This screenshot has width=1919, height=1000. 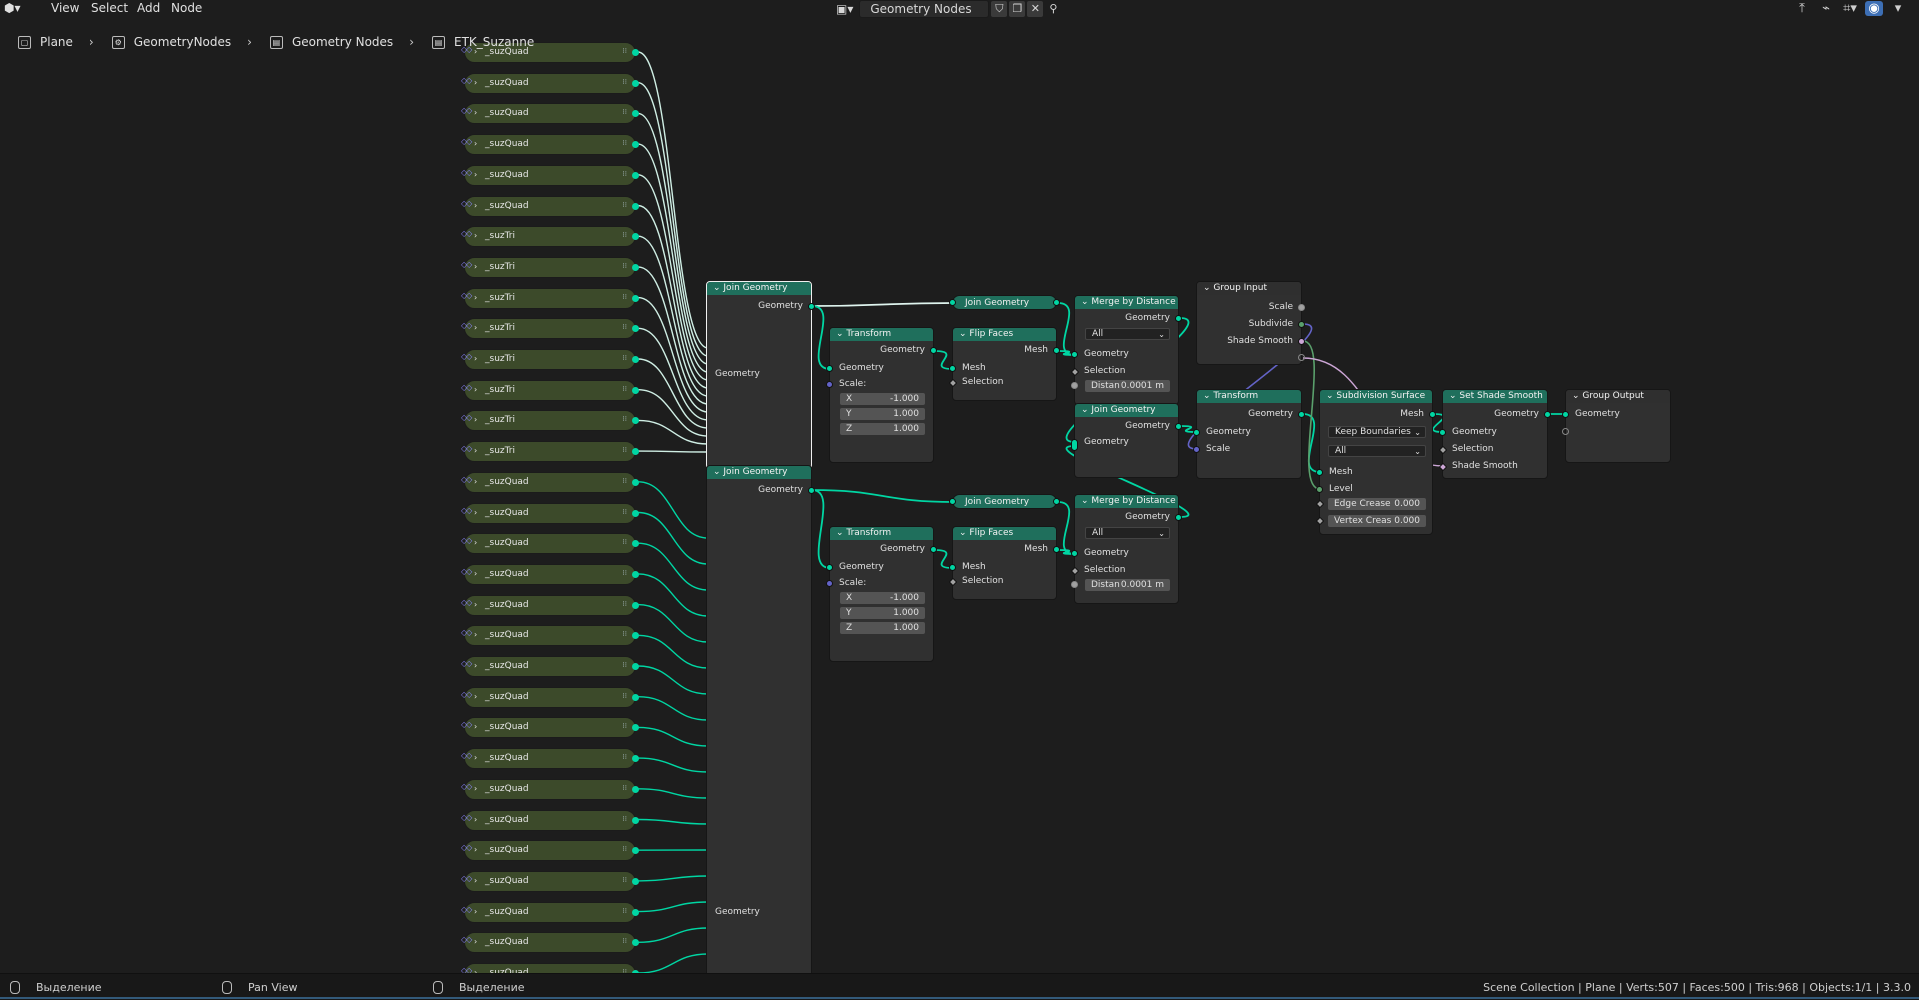 What do you see at coordinates (1004, 501) in the screenshot?
I see `join-geometry-collapsed-2: Join Geometry` at bounding box center [1004, 501].